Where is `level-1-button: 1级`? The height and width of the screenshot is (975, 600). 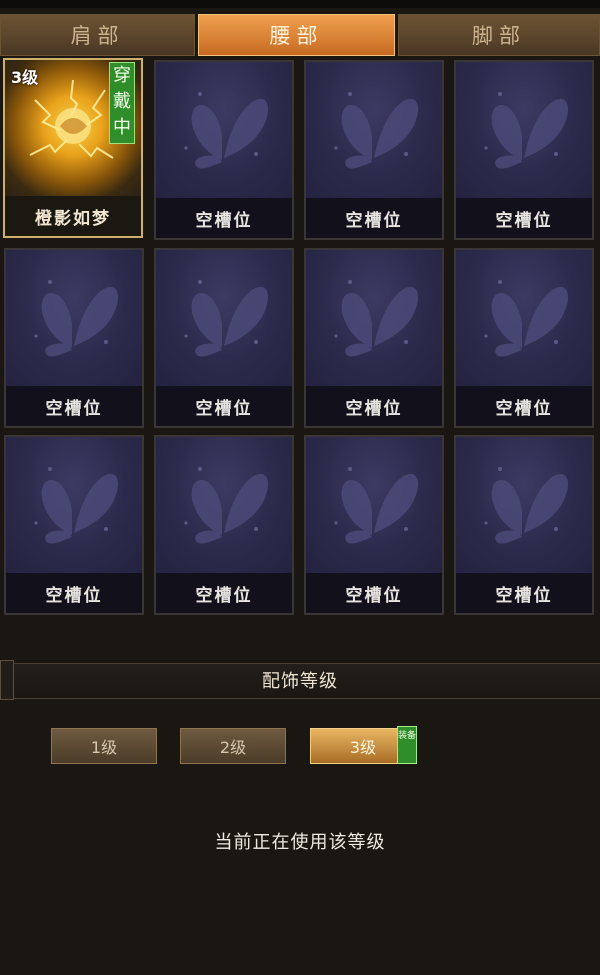 level-1-button: 1级 is located at coordinates (104, 746).